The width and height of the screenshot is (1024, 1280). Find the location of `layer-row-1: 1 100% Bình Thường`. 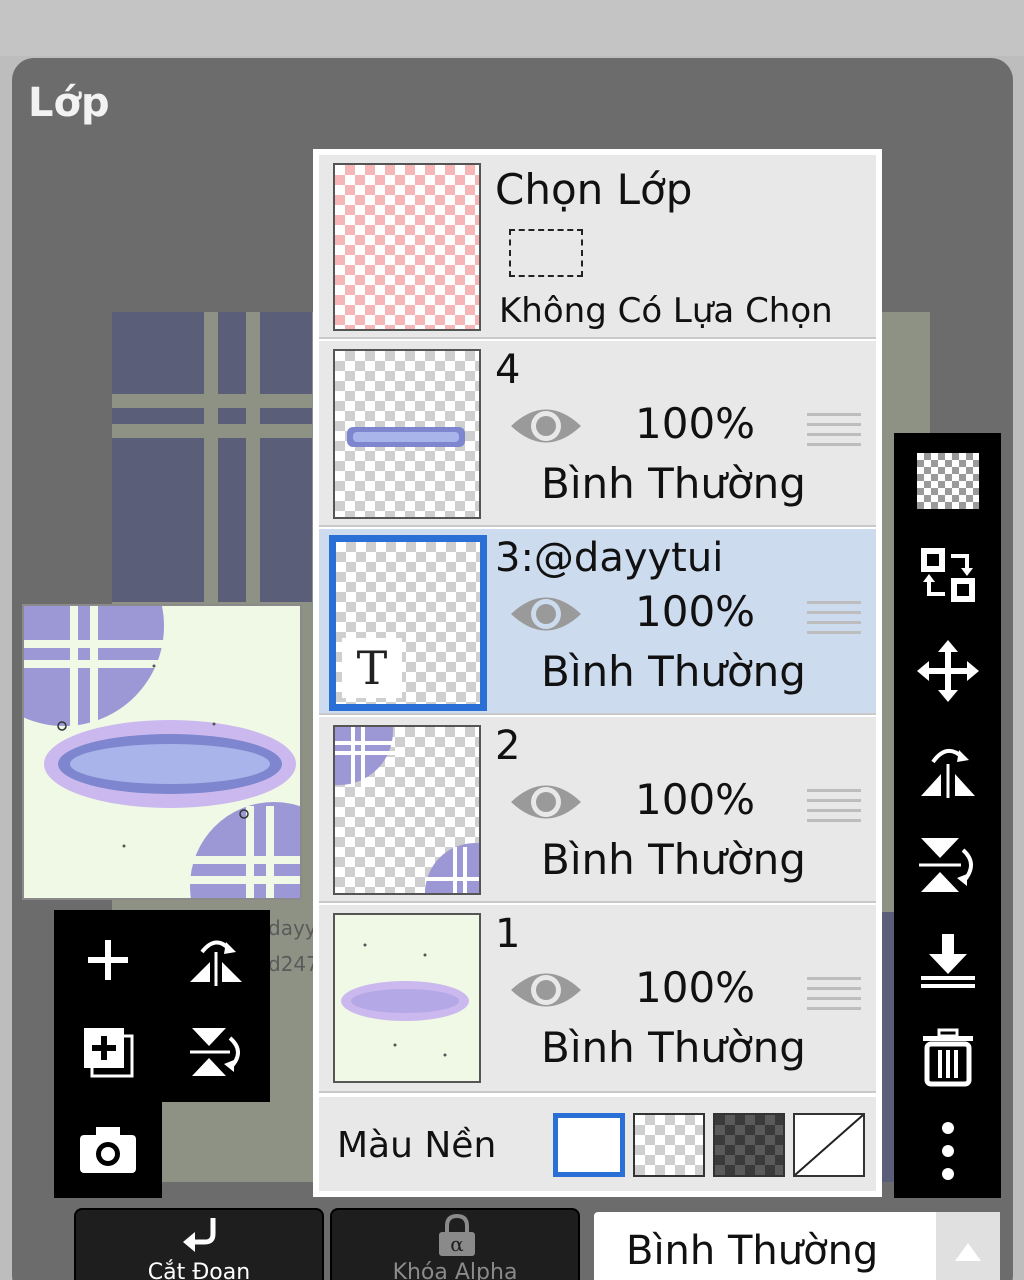

layer-row-1: 1 100% Bình Thường is located at coordinates (597, 999).